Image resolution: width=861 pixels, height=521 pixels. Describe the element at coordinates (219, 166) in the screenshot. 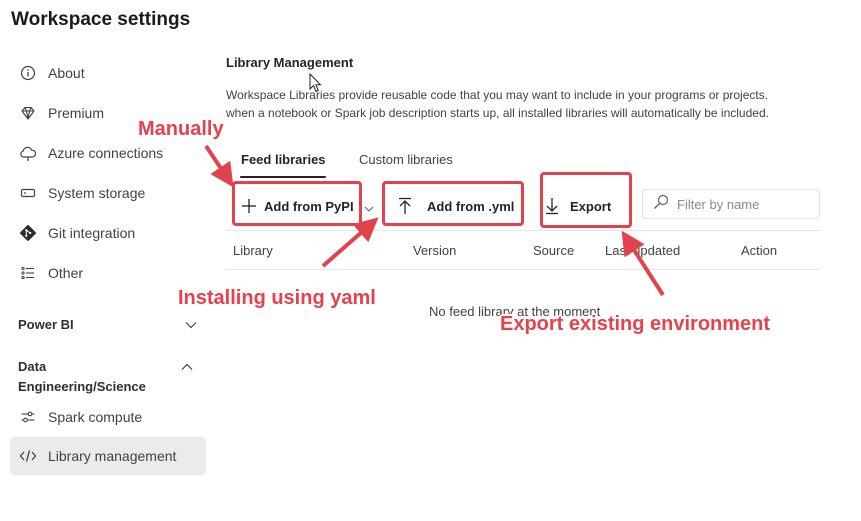

I see `arrow-manually` at that location.